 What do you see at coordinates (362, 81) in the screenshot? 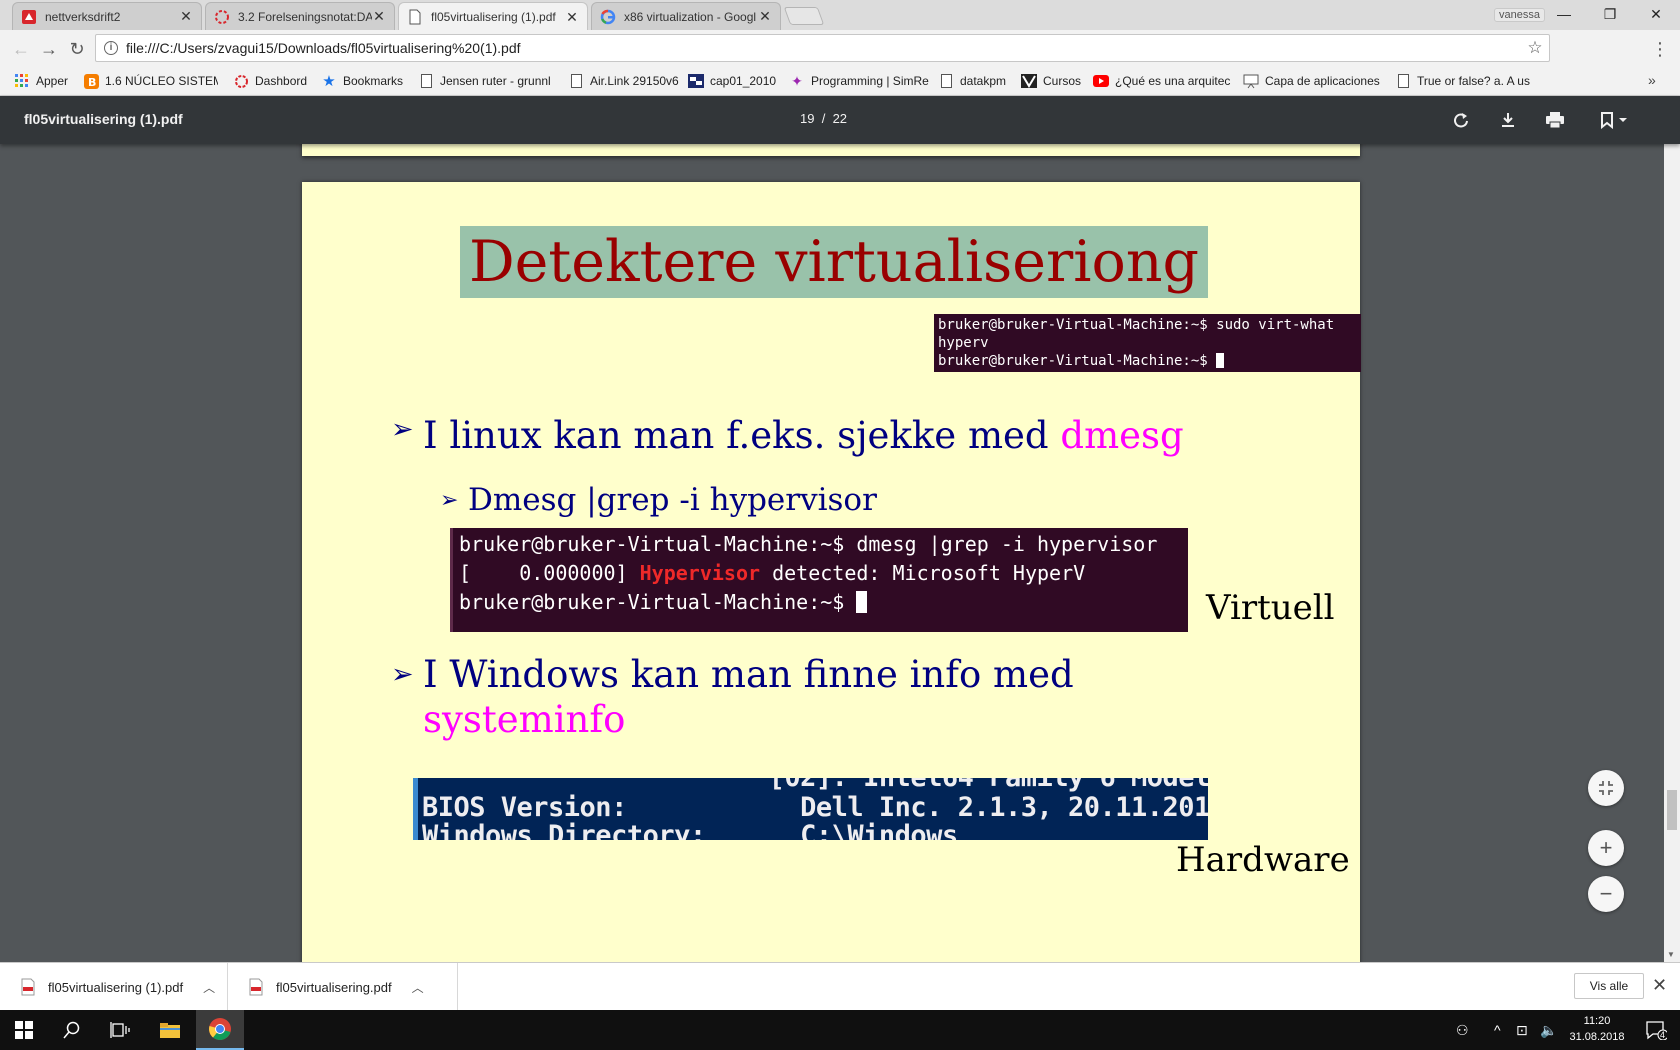
I see `bookmark-bookmarks: ★ Bookmarks` at bounding box center [362, 81].